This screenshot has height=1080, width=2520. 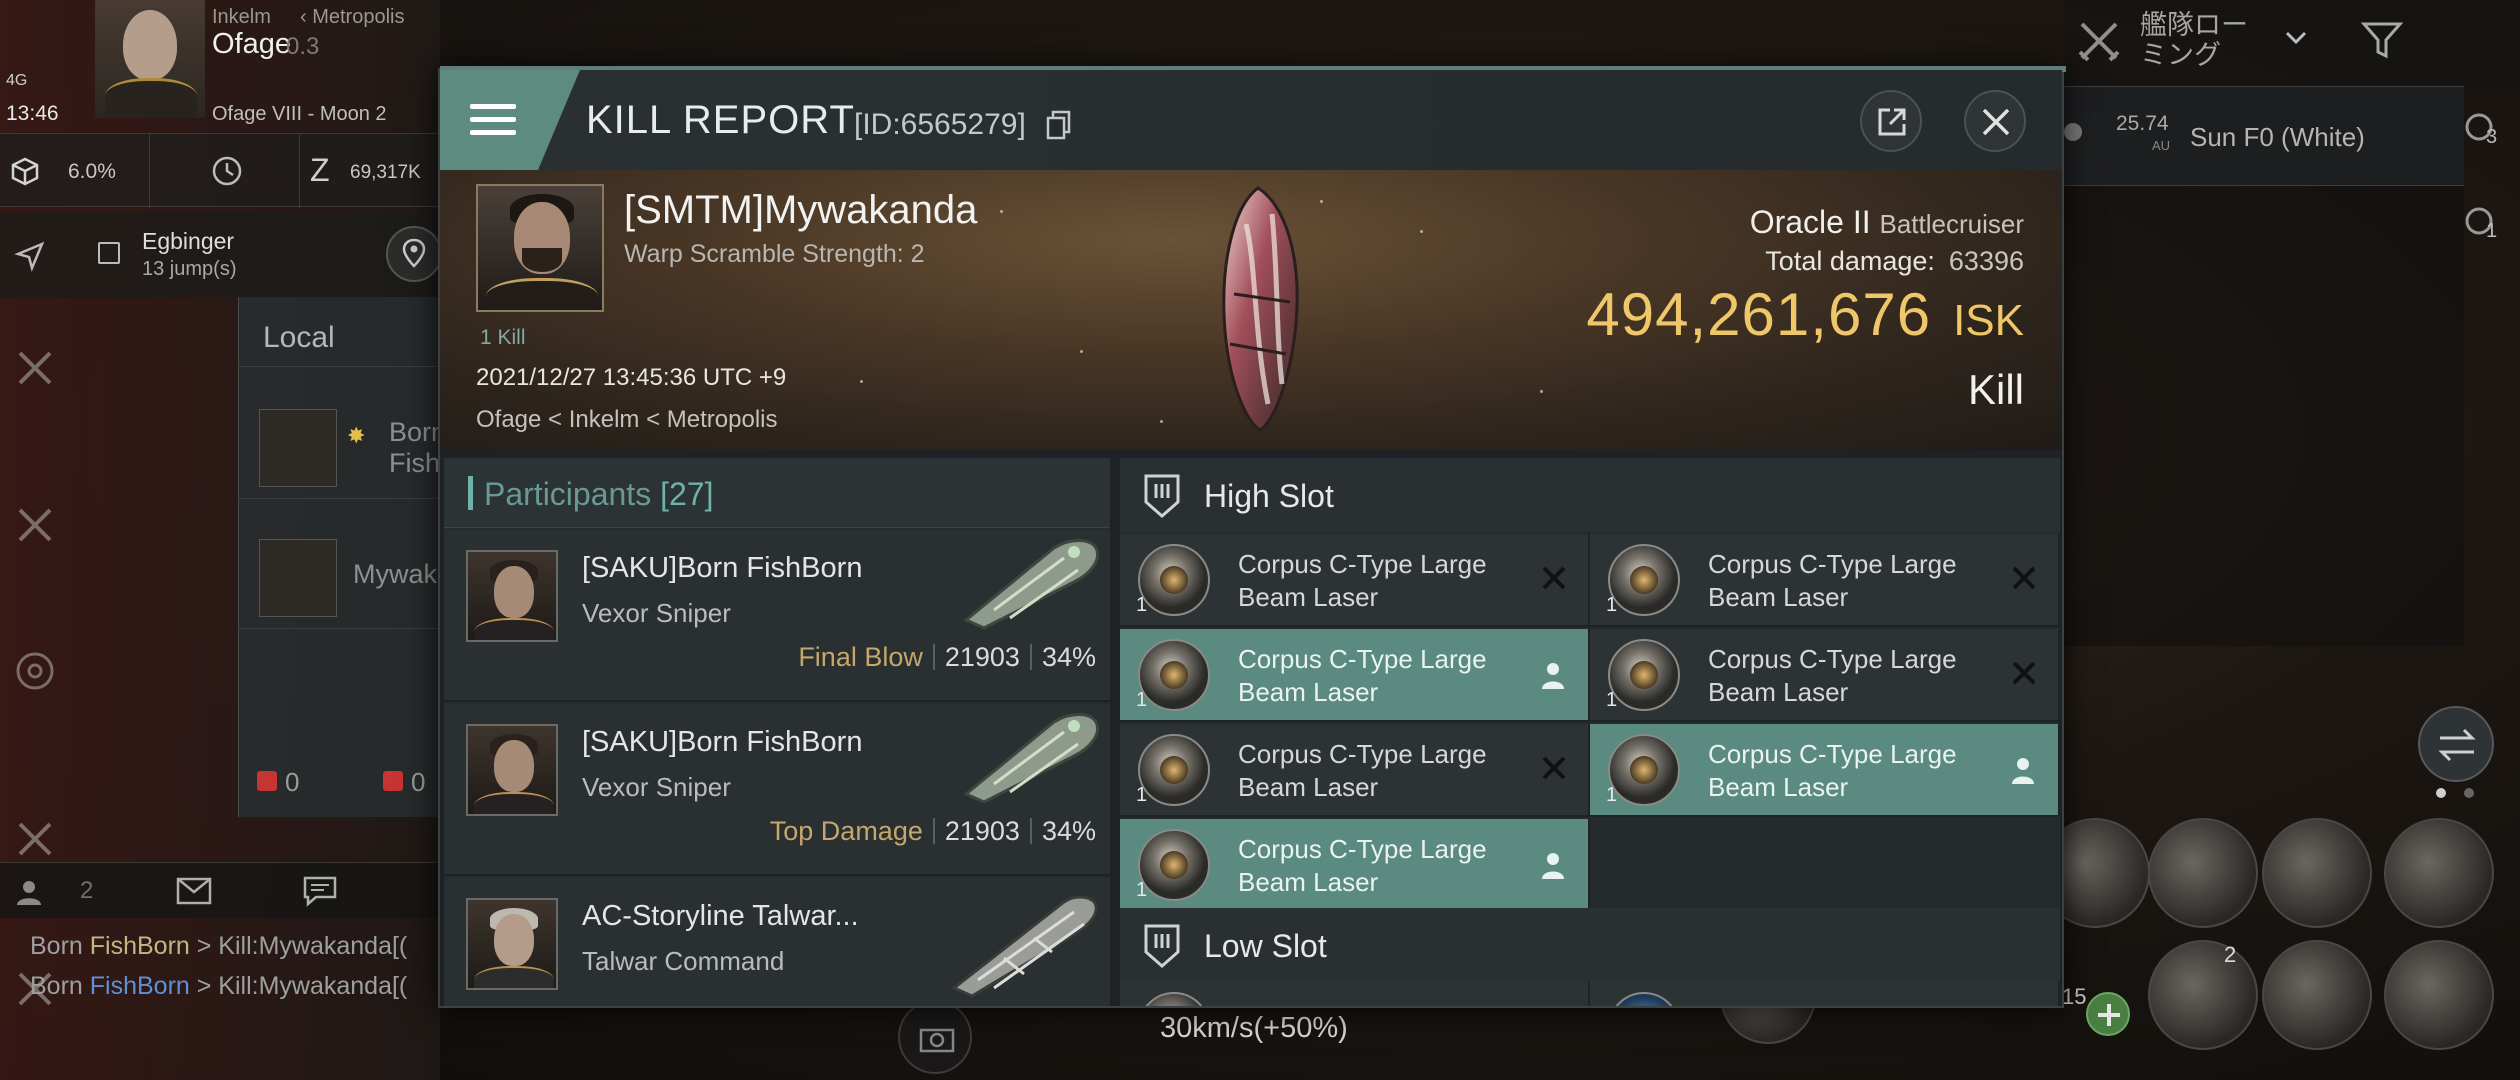 What do you see at coordinates (687, 494) in the screenshot?
I see `participants-count: [27]` at bounding box center [687, 494].